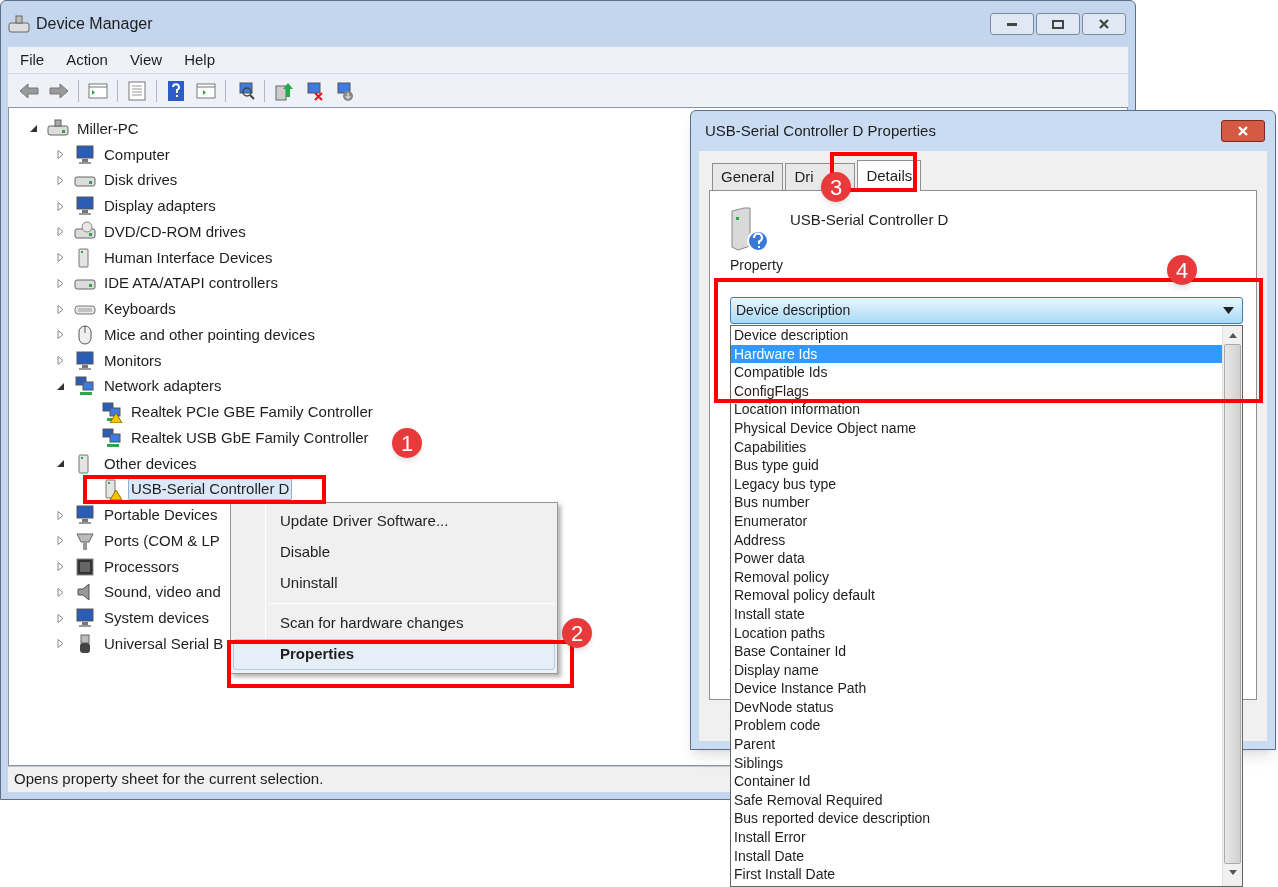 The image size is (1278, 887). Describe the element at coordinates (252, 412) in the screenshot. I see `tree-item: Realtek PCIe GBE Family Controller` at that location.